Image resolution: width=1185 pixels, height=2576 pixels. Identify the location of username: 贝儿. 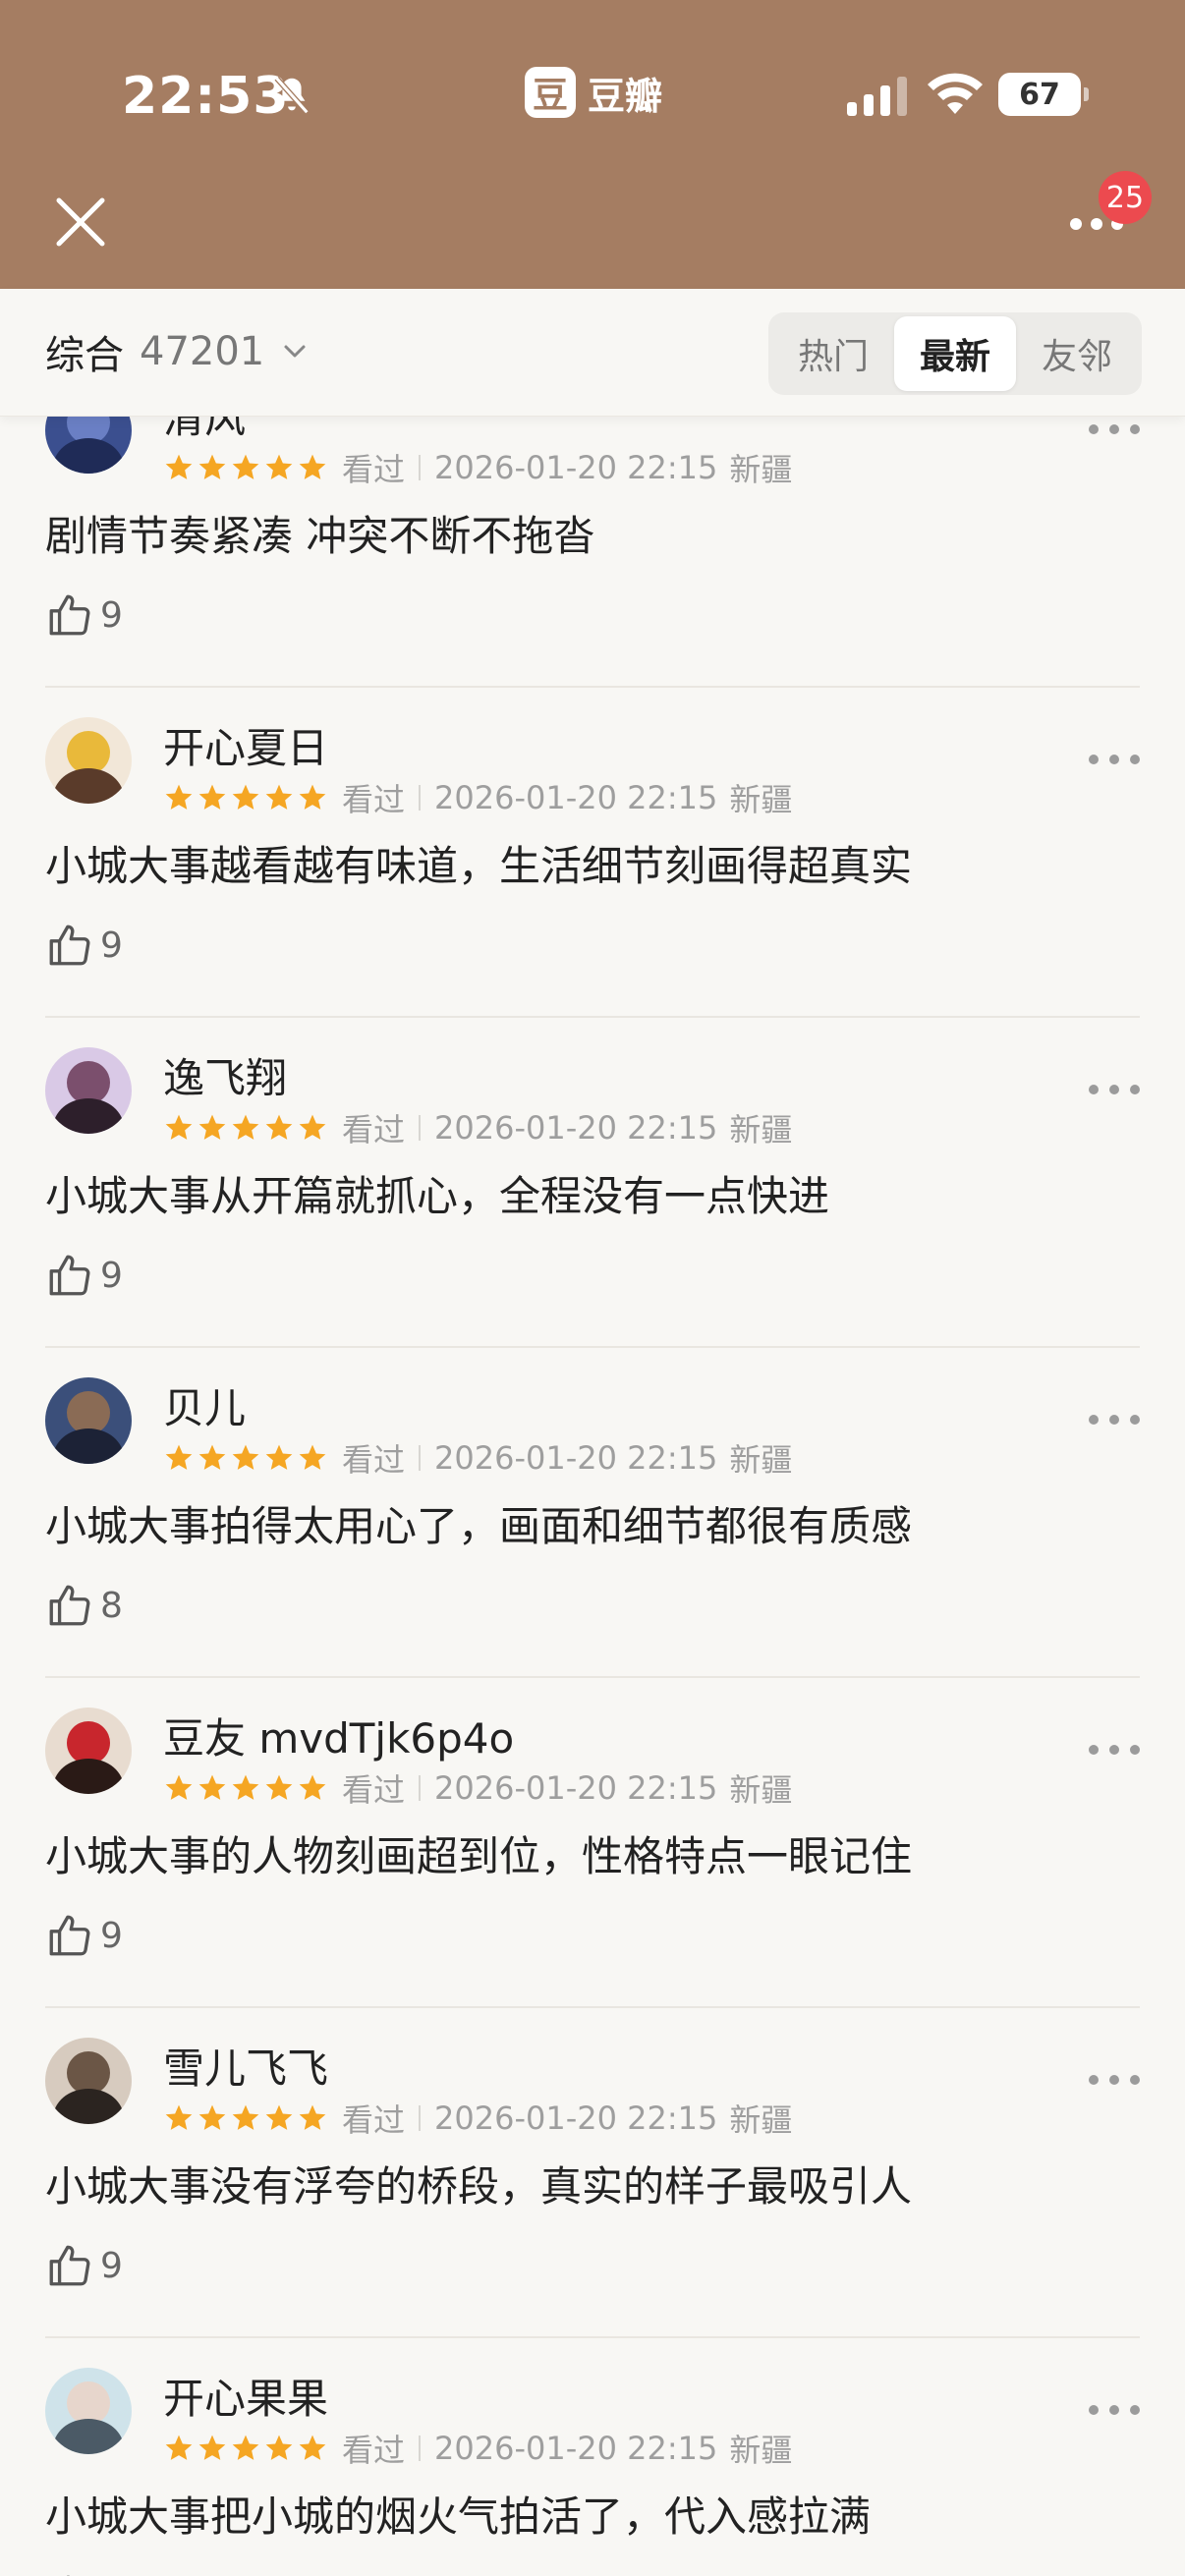
(205, 1405).